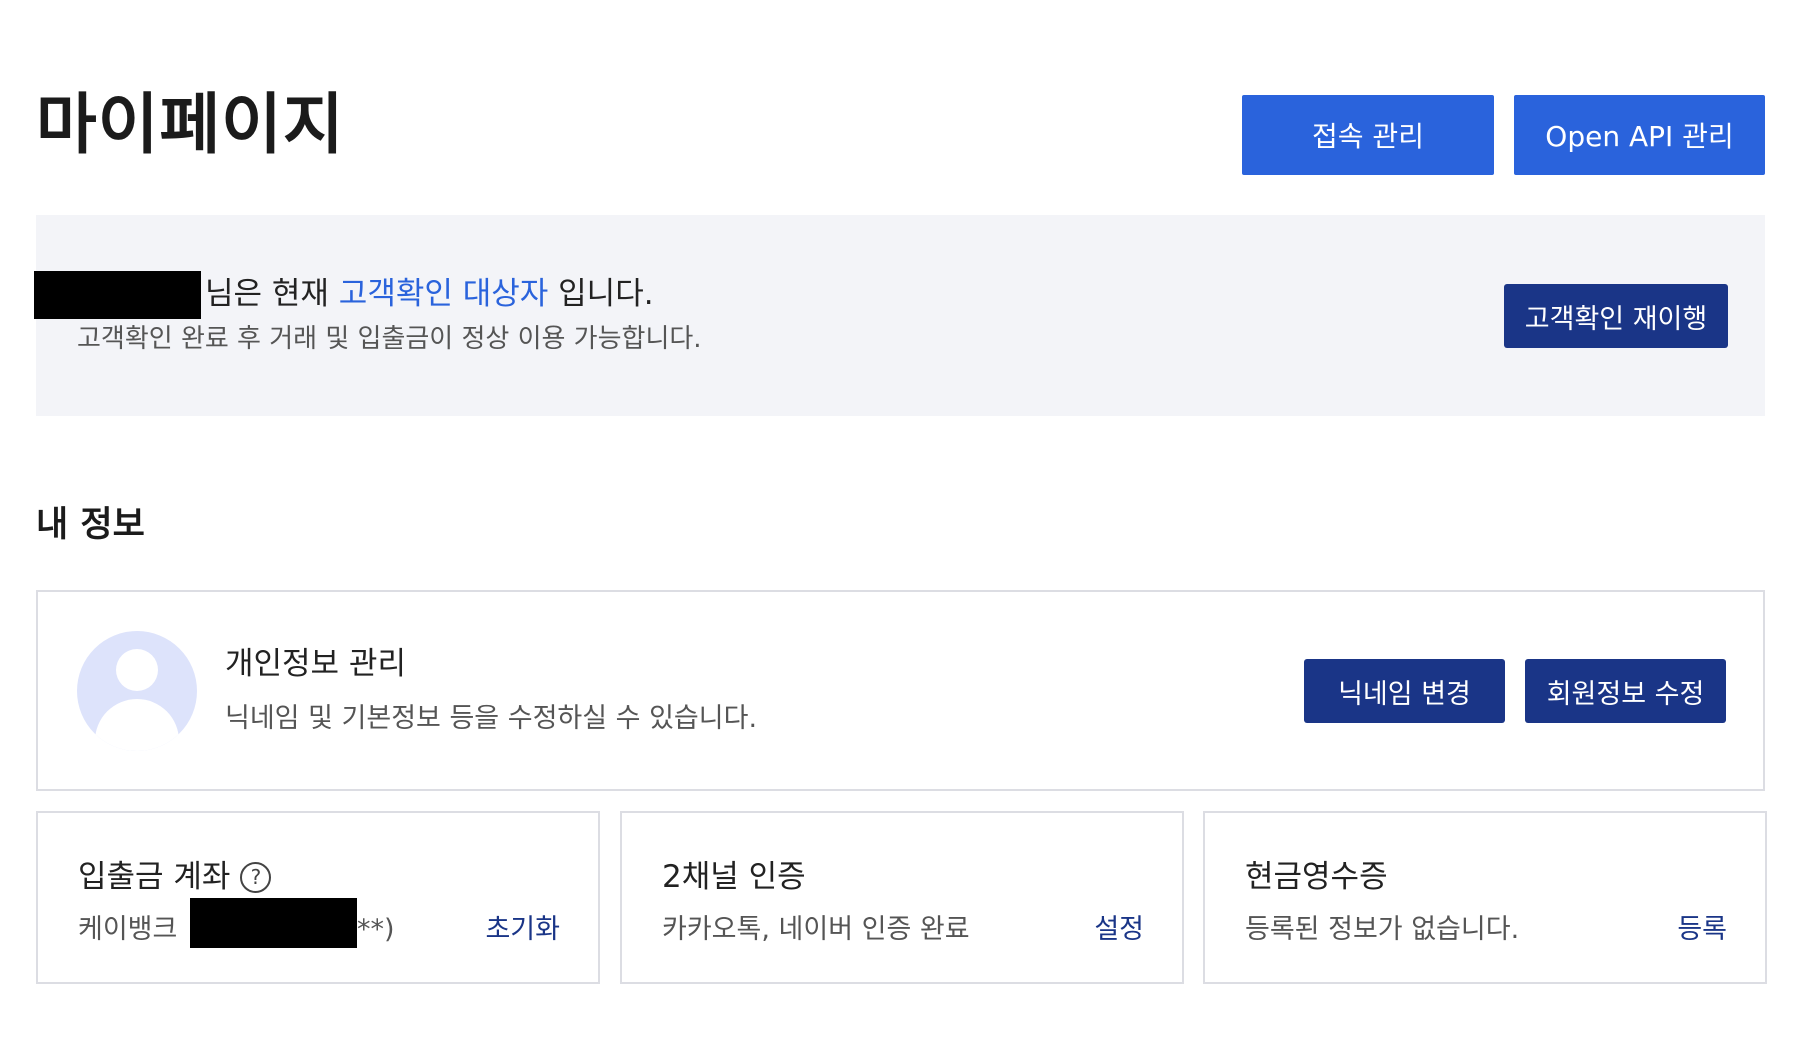 This screenshot has height=1040, width=1802. What do you see at coordinates (190, 124) in the screenshot?
I see `page-title: 마이페이지` at bounding box center [190, 124].